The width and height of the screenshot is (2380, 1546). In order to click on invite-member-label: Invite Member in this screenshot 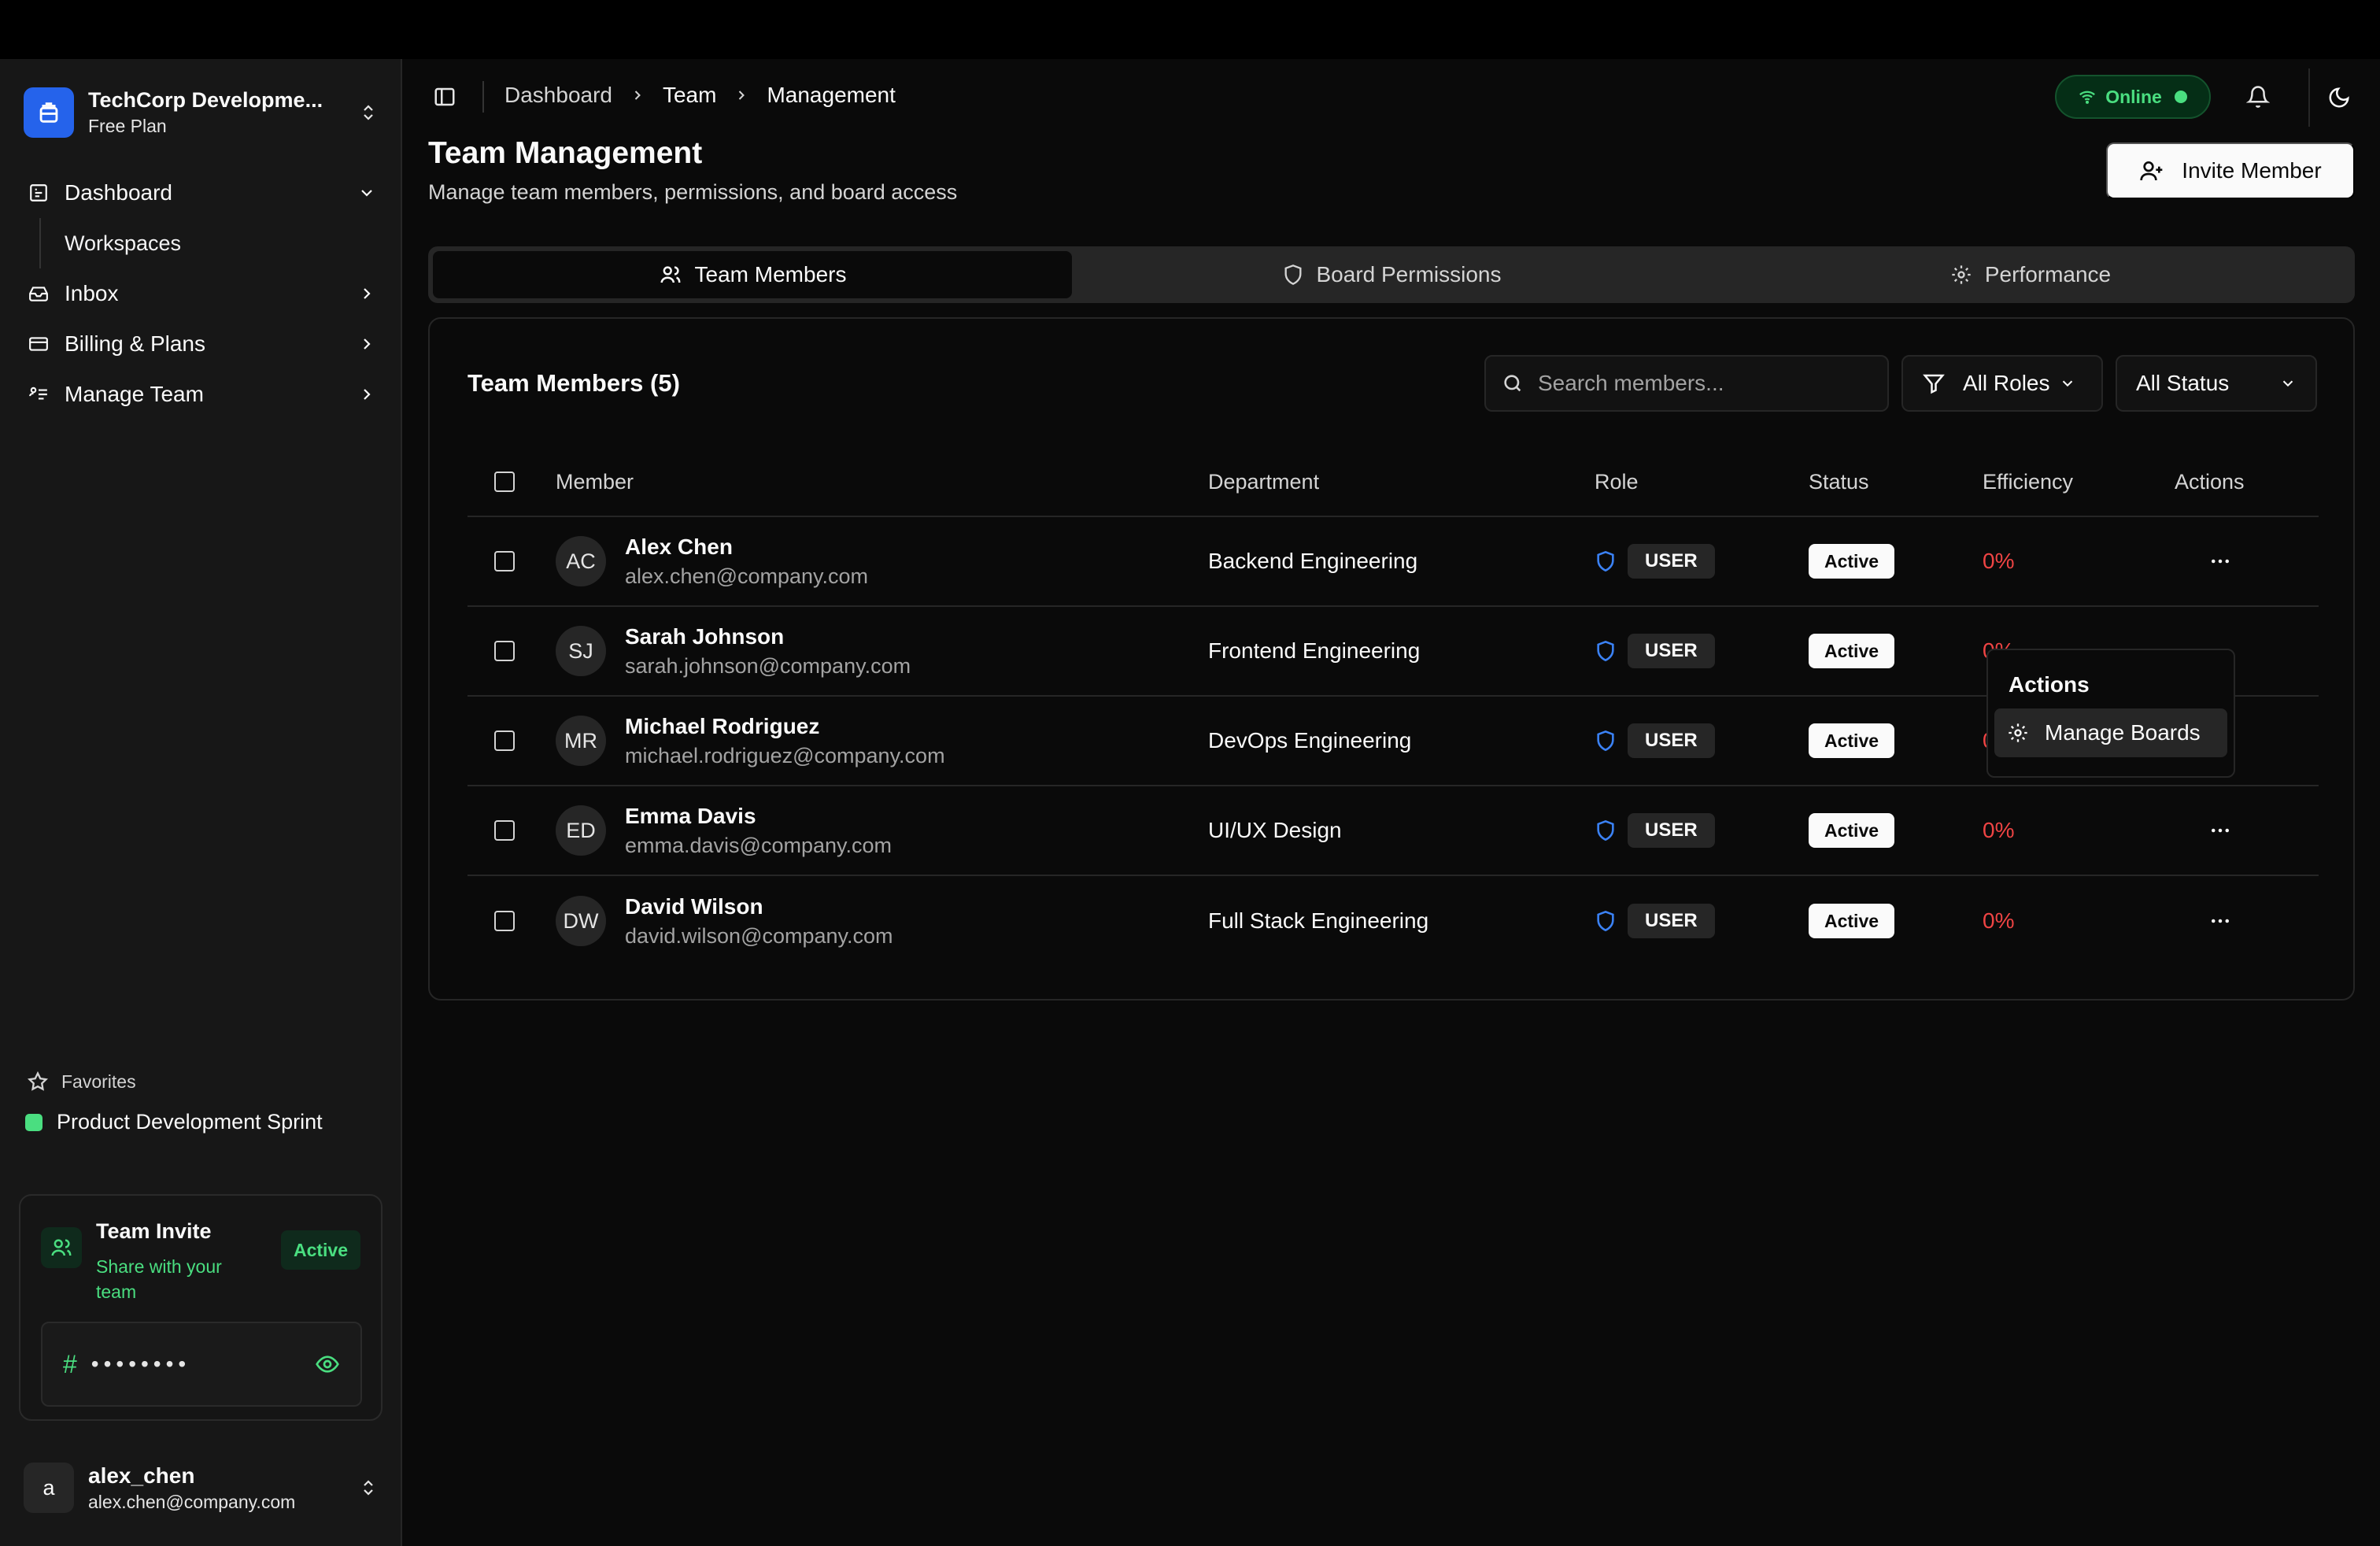, I will do `click(2252, 170)`.